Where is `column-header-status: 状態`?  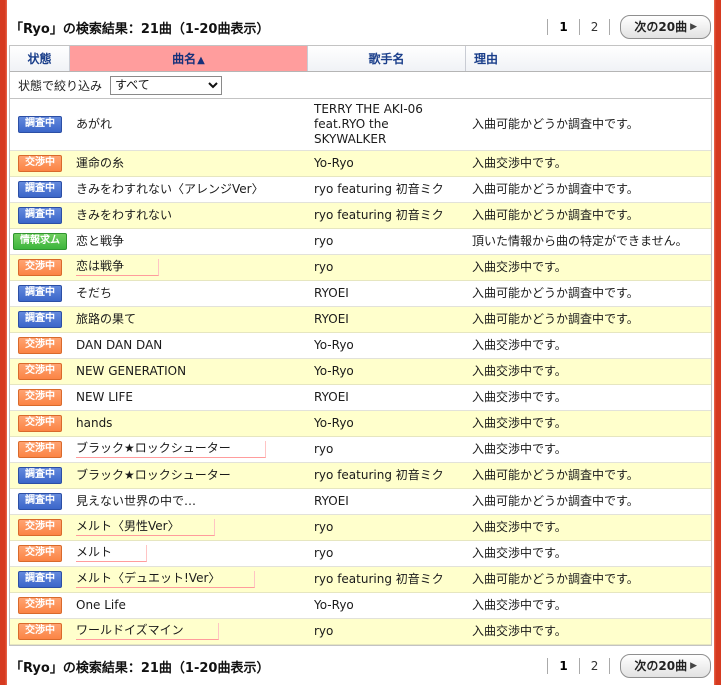 column-header-status: 状態 is located at coordinates (40, 58).